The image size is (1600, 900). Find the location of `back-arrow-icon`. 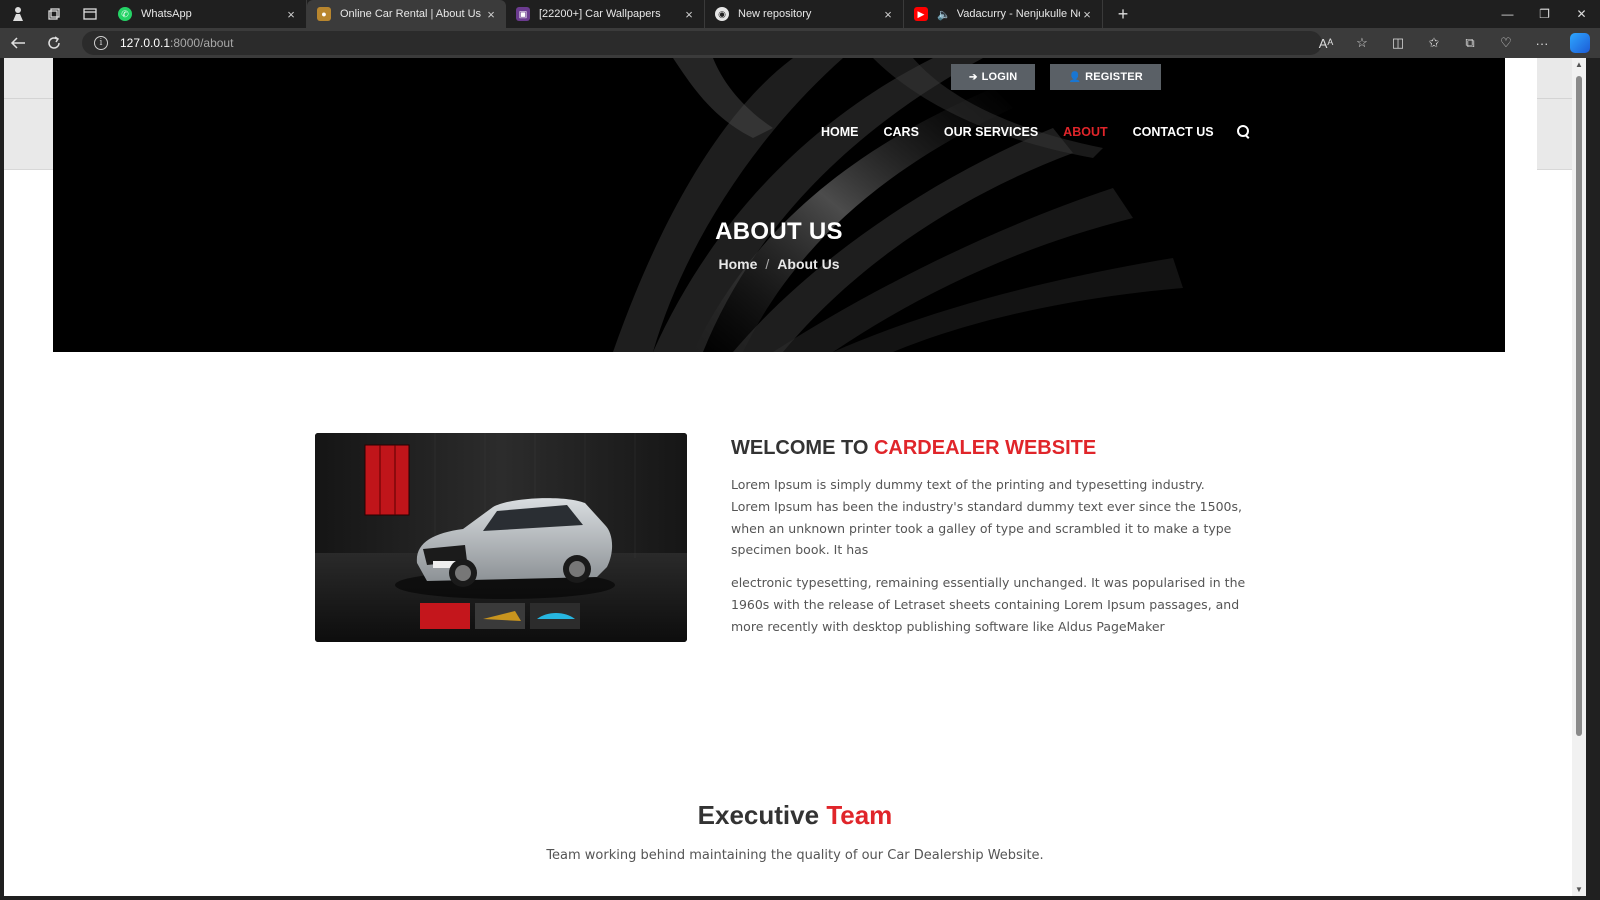

back-arrow-icon is located at coordinates (17, 43).